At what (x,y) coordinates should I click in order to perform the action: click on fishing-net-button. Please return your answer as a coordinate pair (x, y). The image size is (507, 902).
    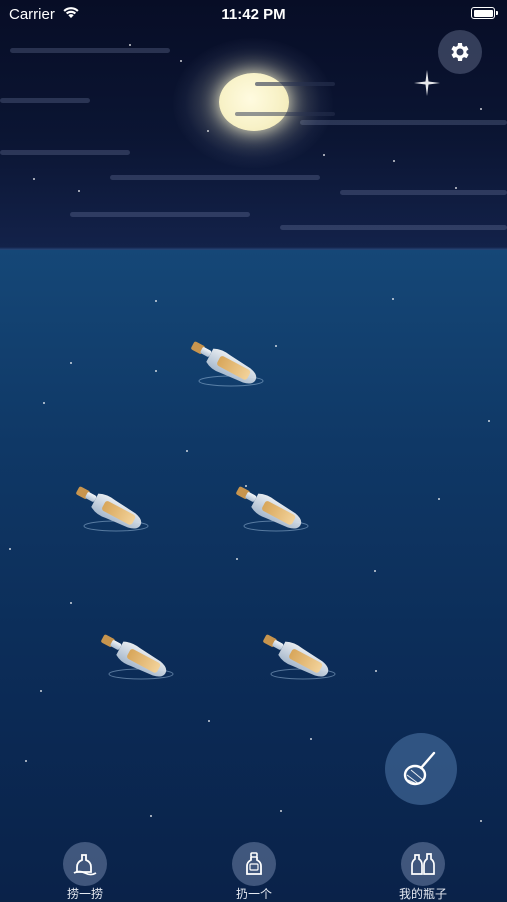
    Looking at the image, I should click on (421, 769).